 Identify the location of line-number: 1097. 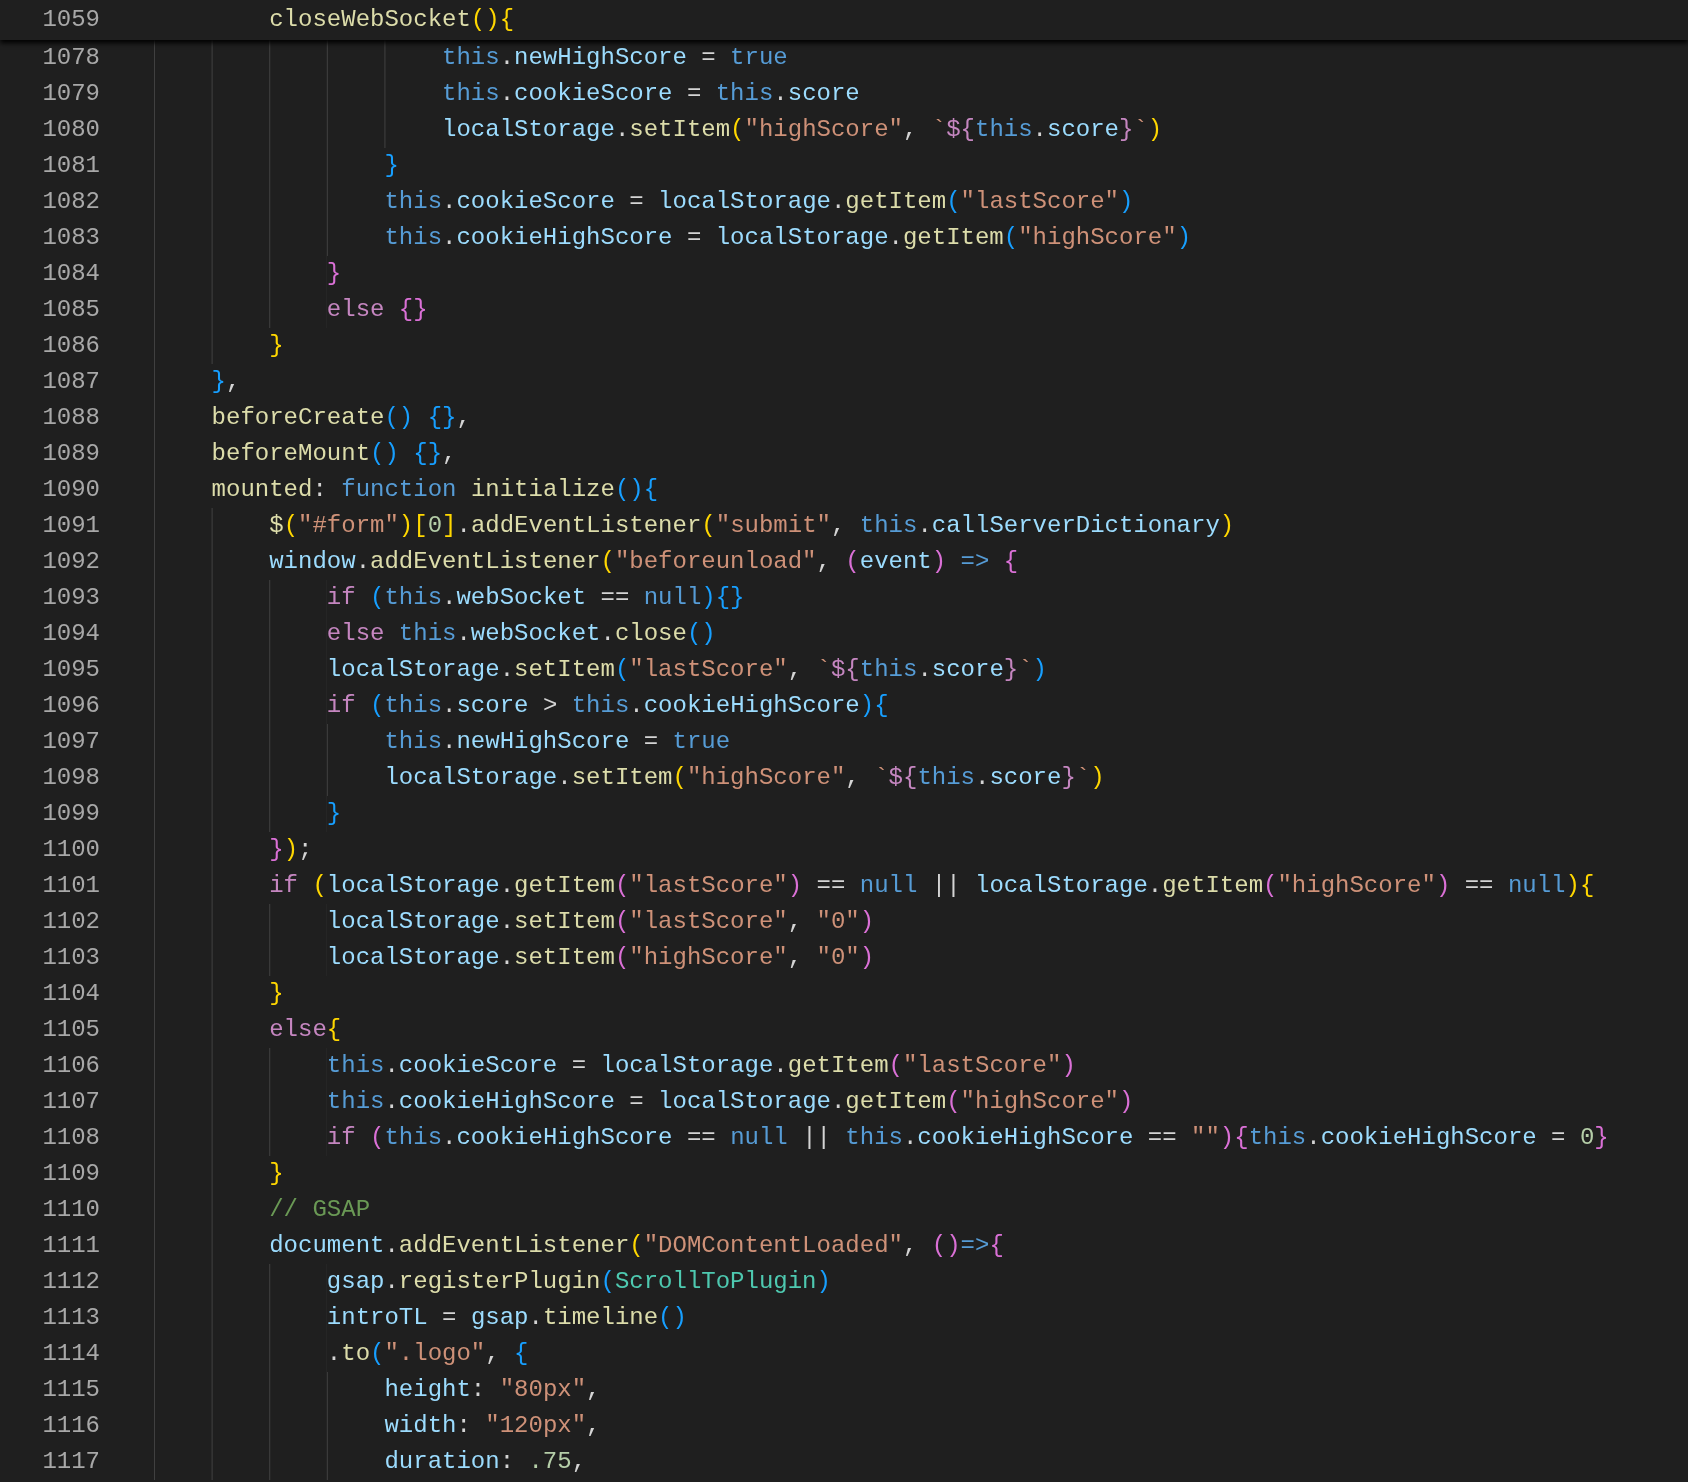
(70, 742).